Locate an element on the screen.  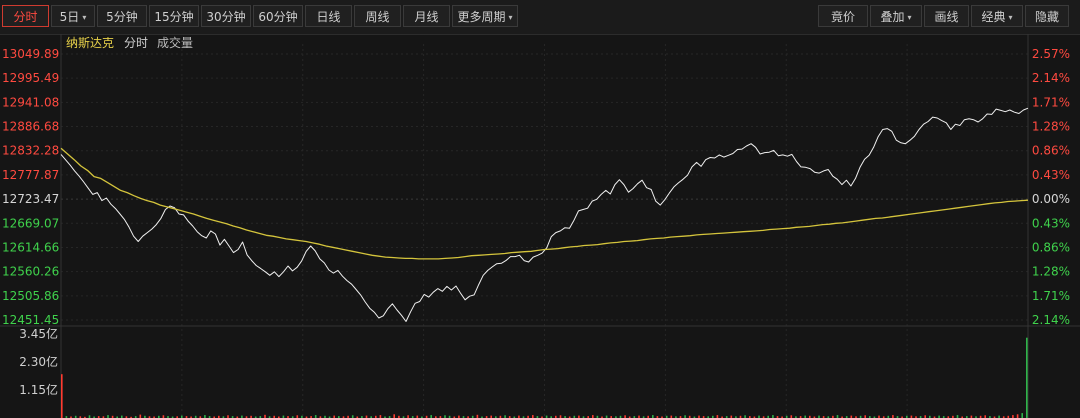
tool-button-1: 叠加 ▾ is located at coordinates (896, 16).